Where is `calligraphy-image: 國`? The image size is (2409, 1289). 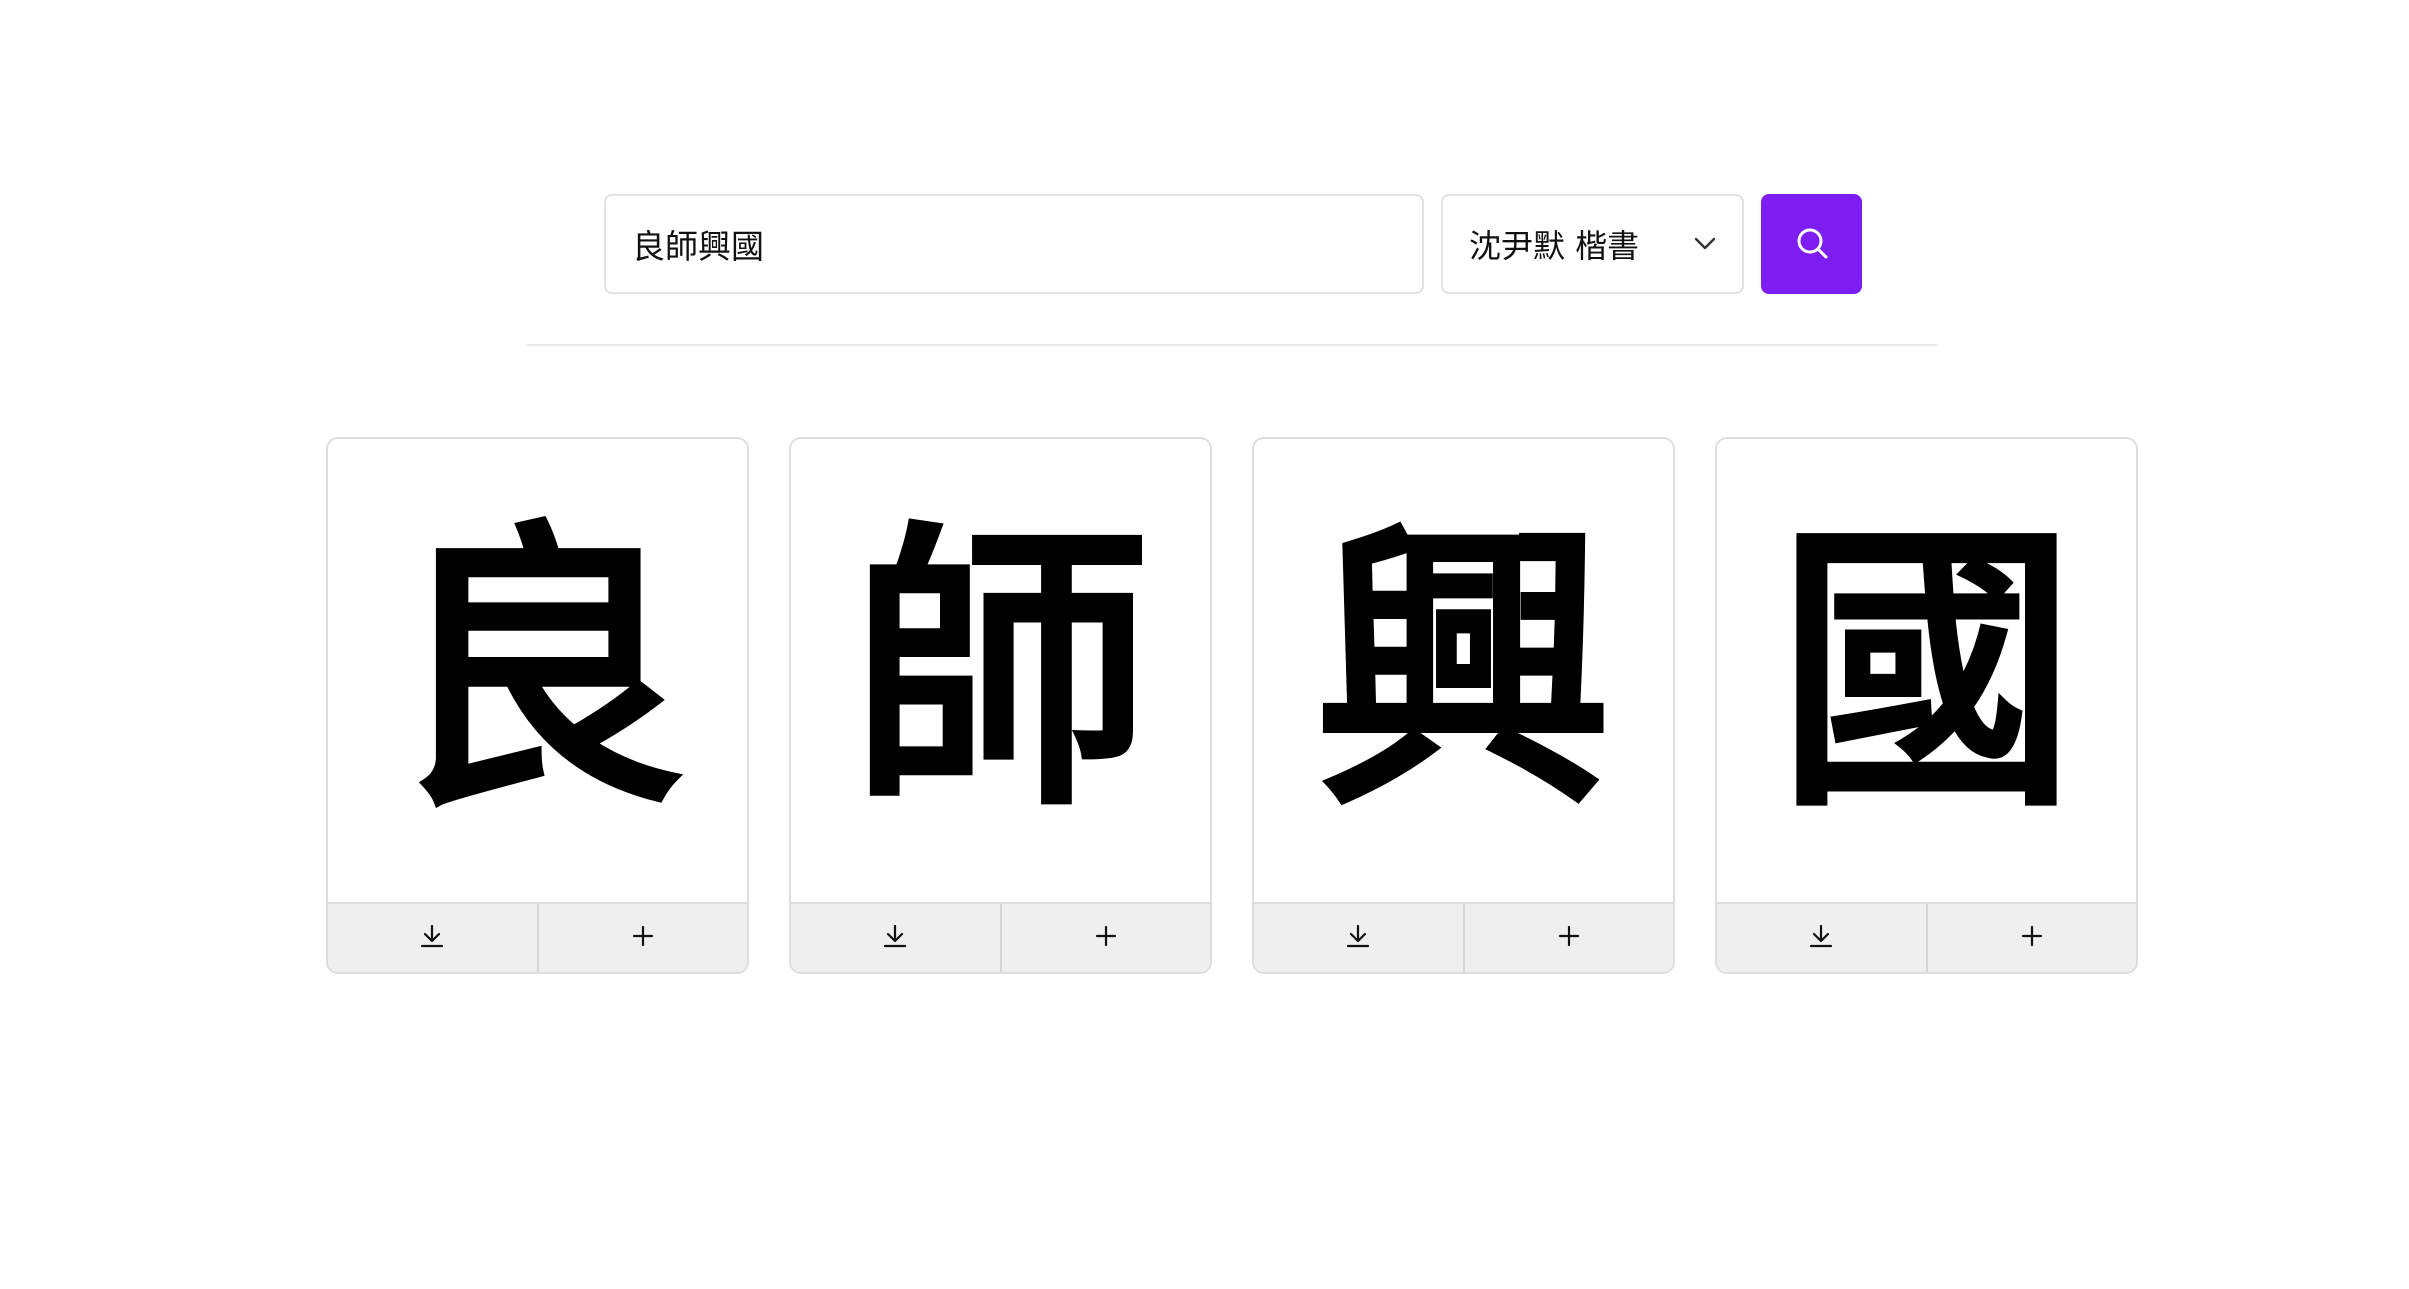
calligraphy-image: 國 is located at coordinates (1926, 670).